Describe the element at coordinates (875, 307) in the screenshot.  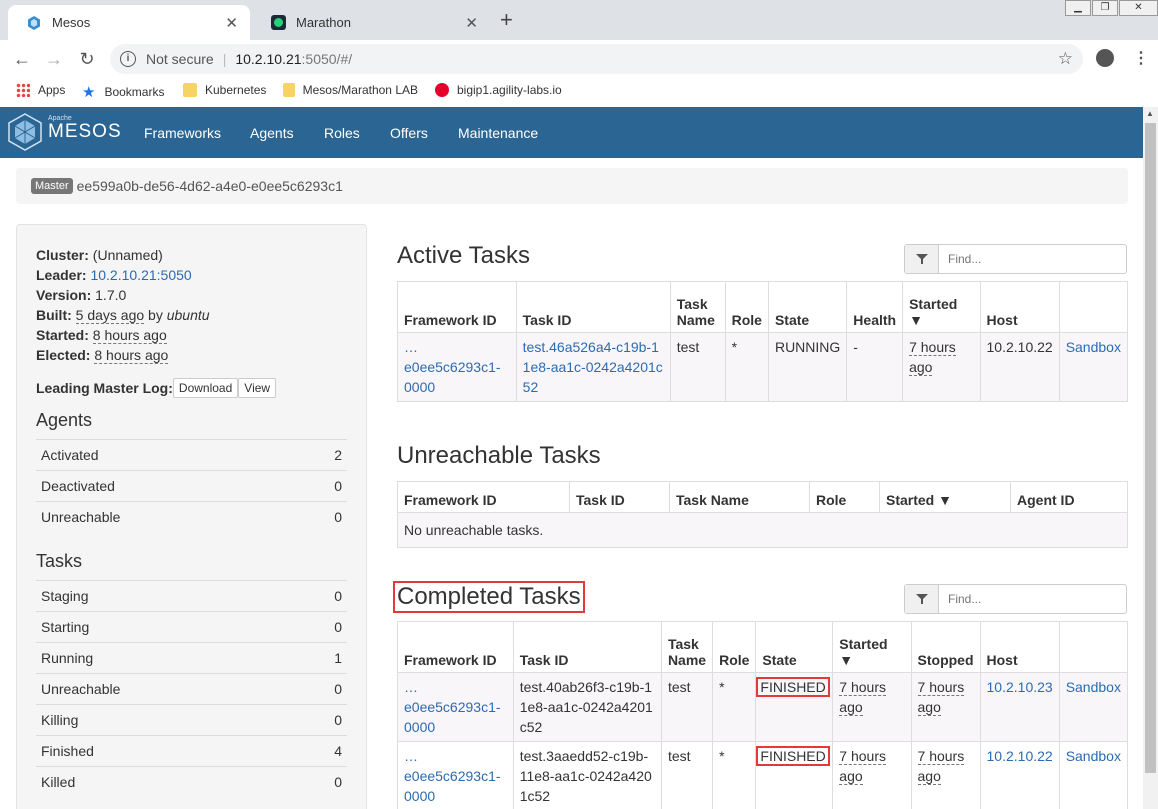
I see `column-header: Health` at that location.